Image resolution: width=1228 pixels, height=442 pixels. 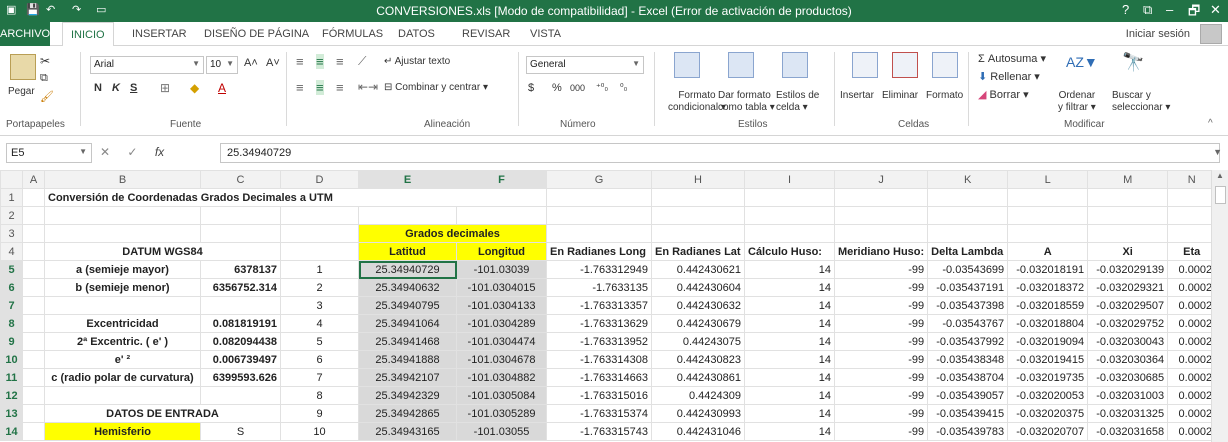 I want to click on rad-lat-cell: 0.442430861, so click(x=698, y=377).